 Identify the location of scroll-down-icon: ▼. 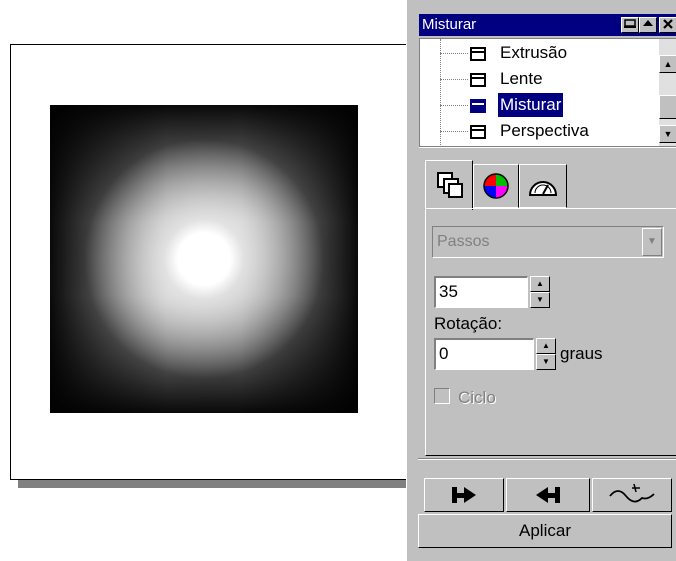
(667, 134).